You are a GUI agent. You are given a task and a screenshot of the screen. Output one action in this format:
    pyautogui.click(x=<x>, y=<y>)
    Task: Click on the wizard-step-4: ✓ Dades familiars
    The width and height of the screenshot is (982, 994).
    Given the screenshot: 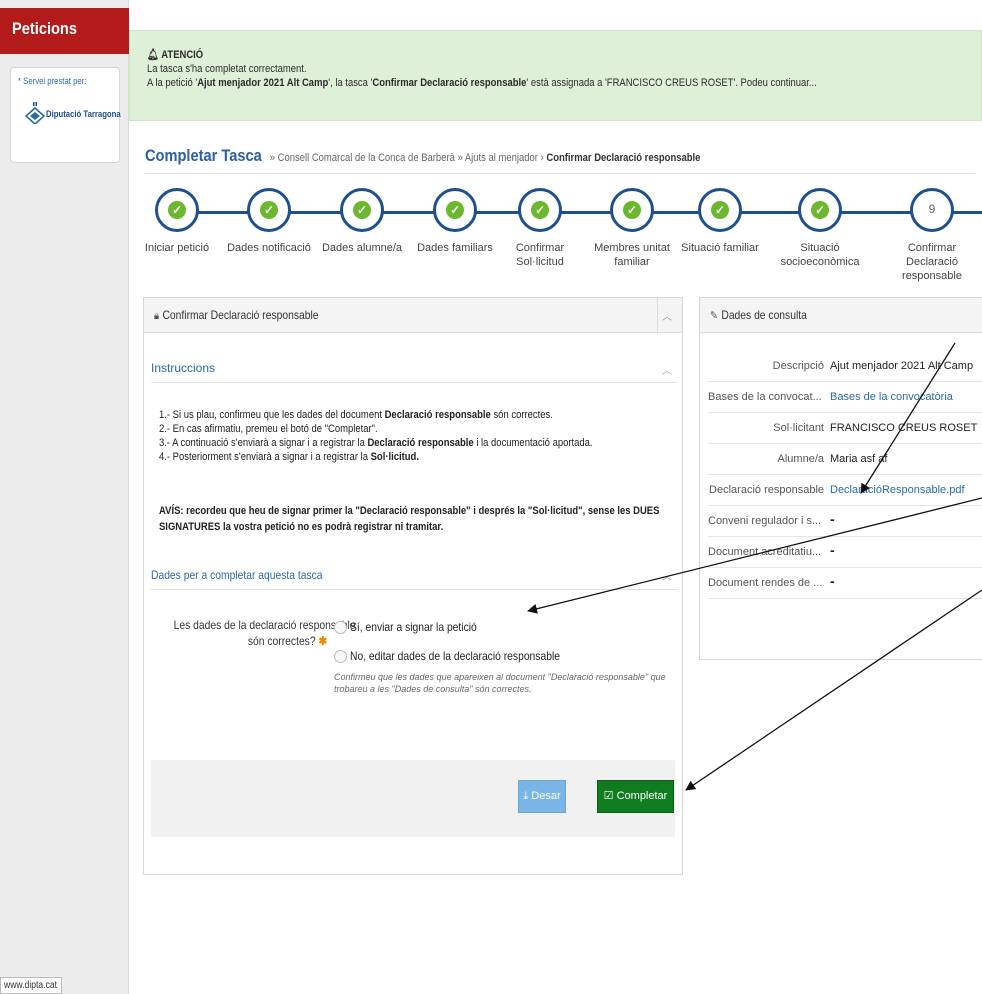 What is the action you would take?
    pyautogui.click(x=455, y=221)
    